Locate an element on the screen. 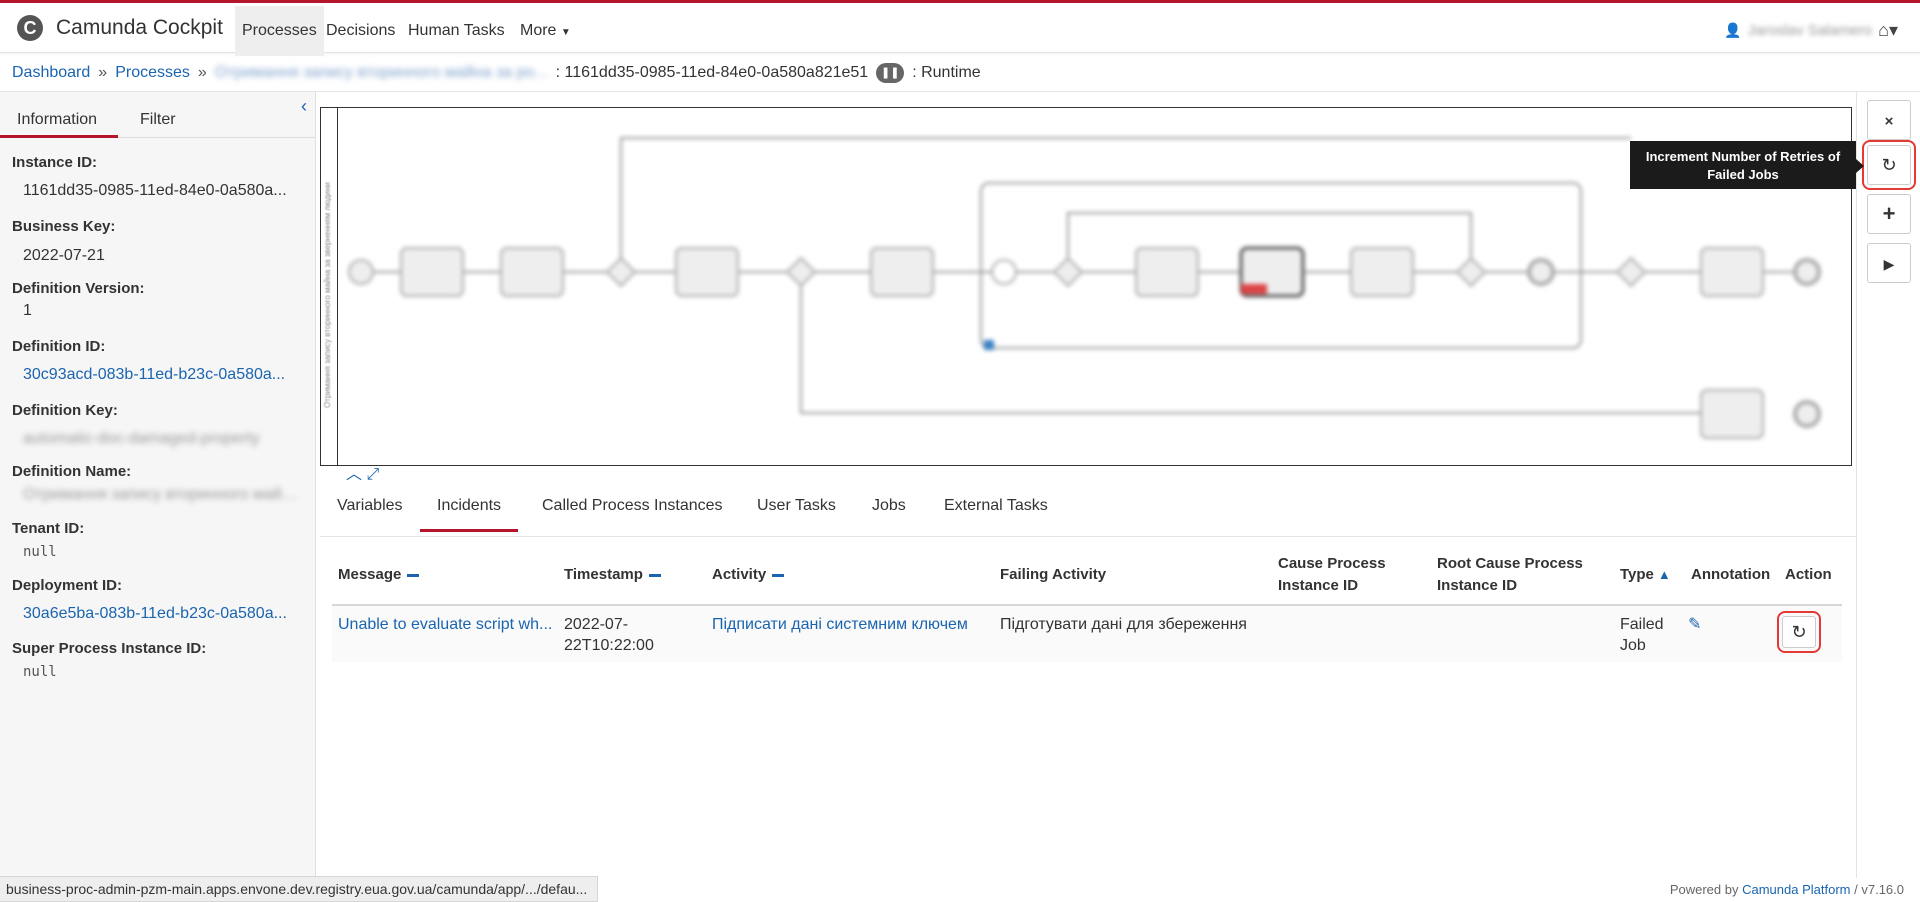 The height and width of the screenshot is (902, 1920). caret-down-icon: ▼ is located at coordinates (565, 32).